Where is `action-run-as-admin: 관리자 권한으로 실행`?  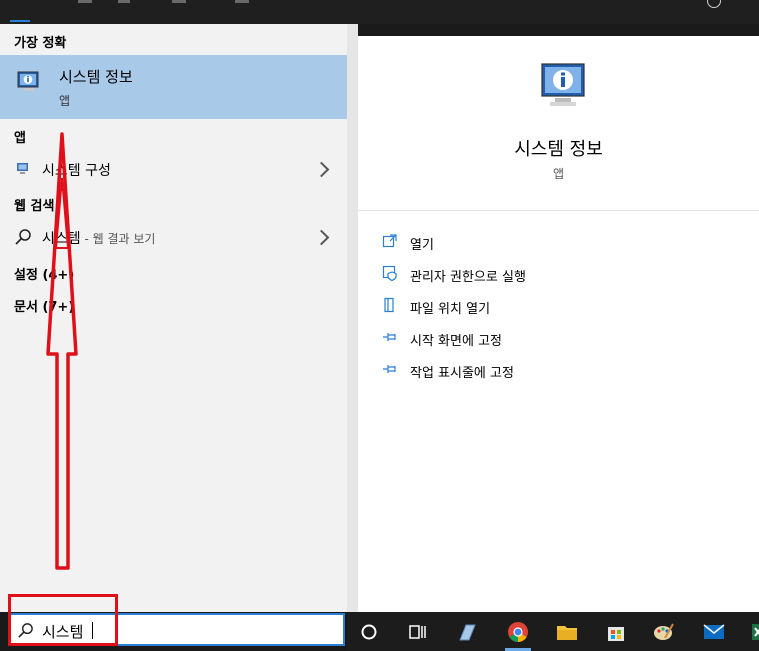
action-run-as-admin: 관리자 권한으로 실행 is located at coordinates (558, 274).